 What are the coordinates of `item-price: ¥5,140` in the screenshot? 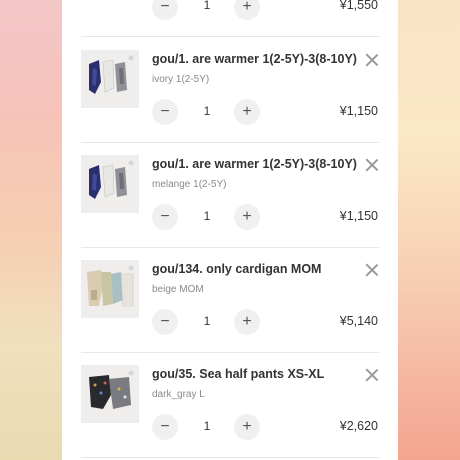 It's located at (358, 321).